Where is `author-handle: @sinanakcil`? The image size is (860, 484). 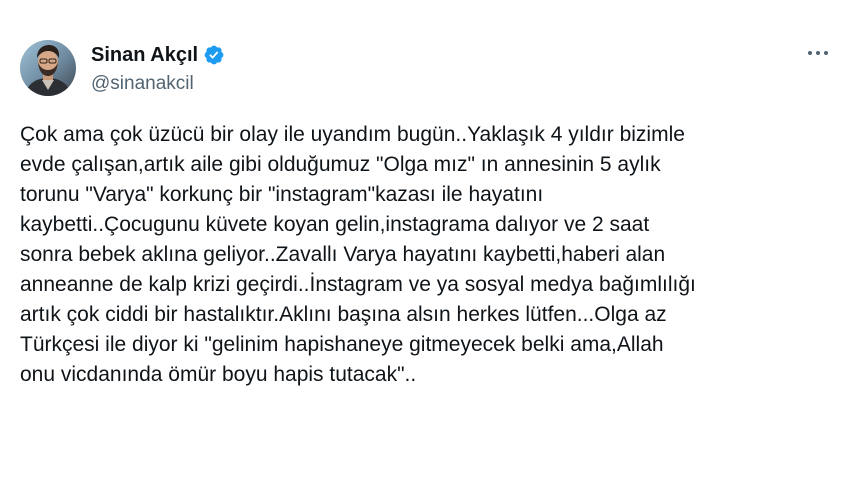
author-handle: @sinanakcil is located at coordinates (142, 84).